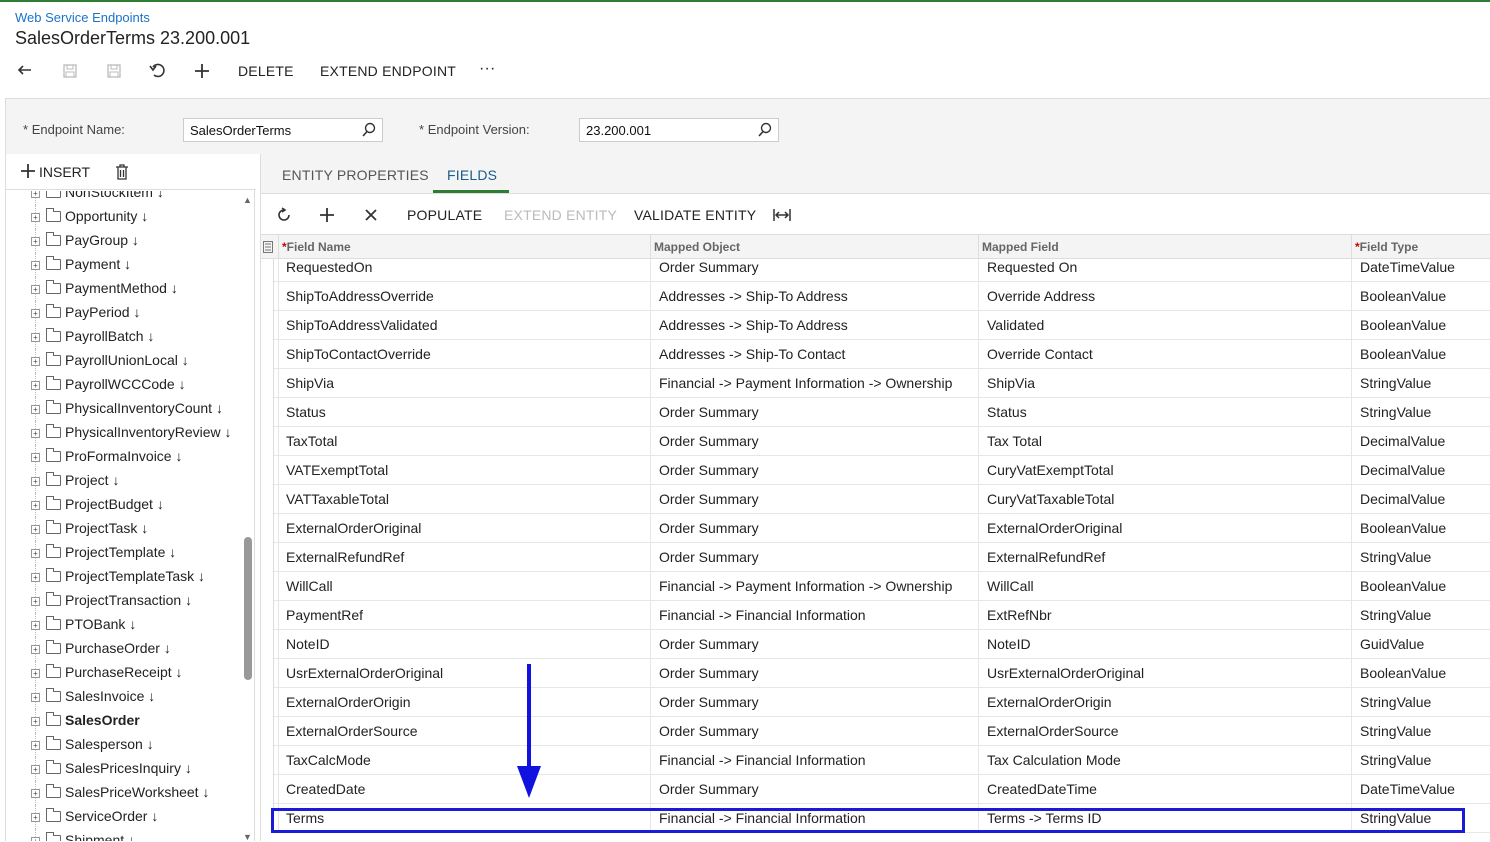 The height and width of the screenshot is (842, 1490). I want to click on mapped-field-cell: ExternalOrderOrigin, so click(1164, 702).